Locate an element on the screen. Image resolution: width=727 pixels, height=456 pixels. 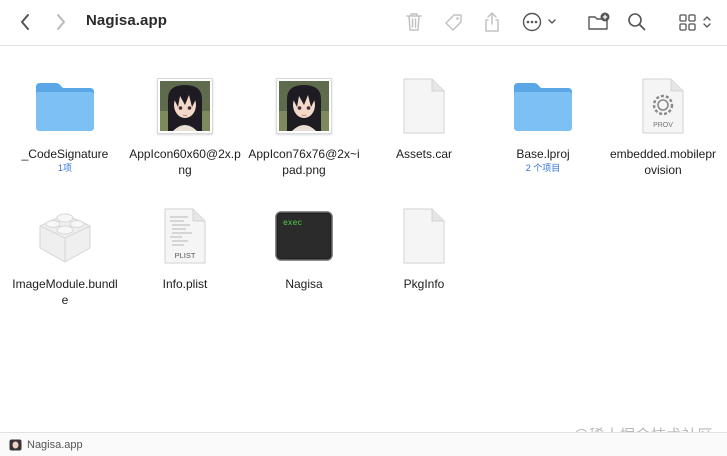
file-item-assets-car: Assets.car is located at coordinates (424, 118).